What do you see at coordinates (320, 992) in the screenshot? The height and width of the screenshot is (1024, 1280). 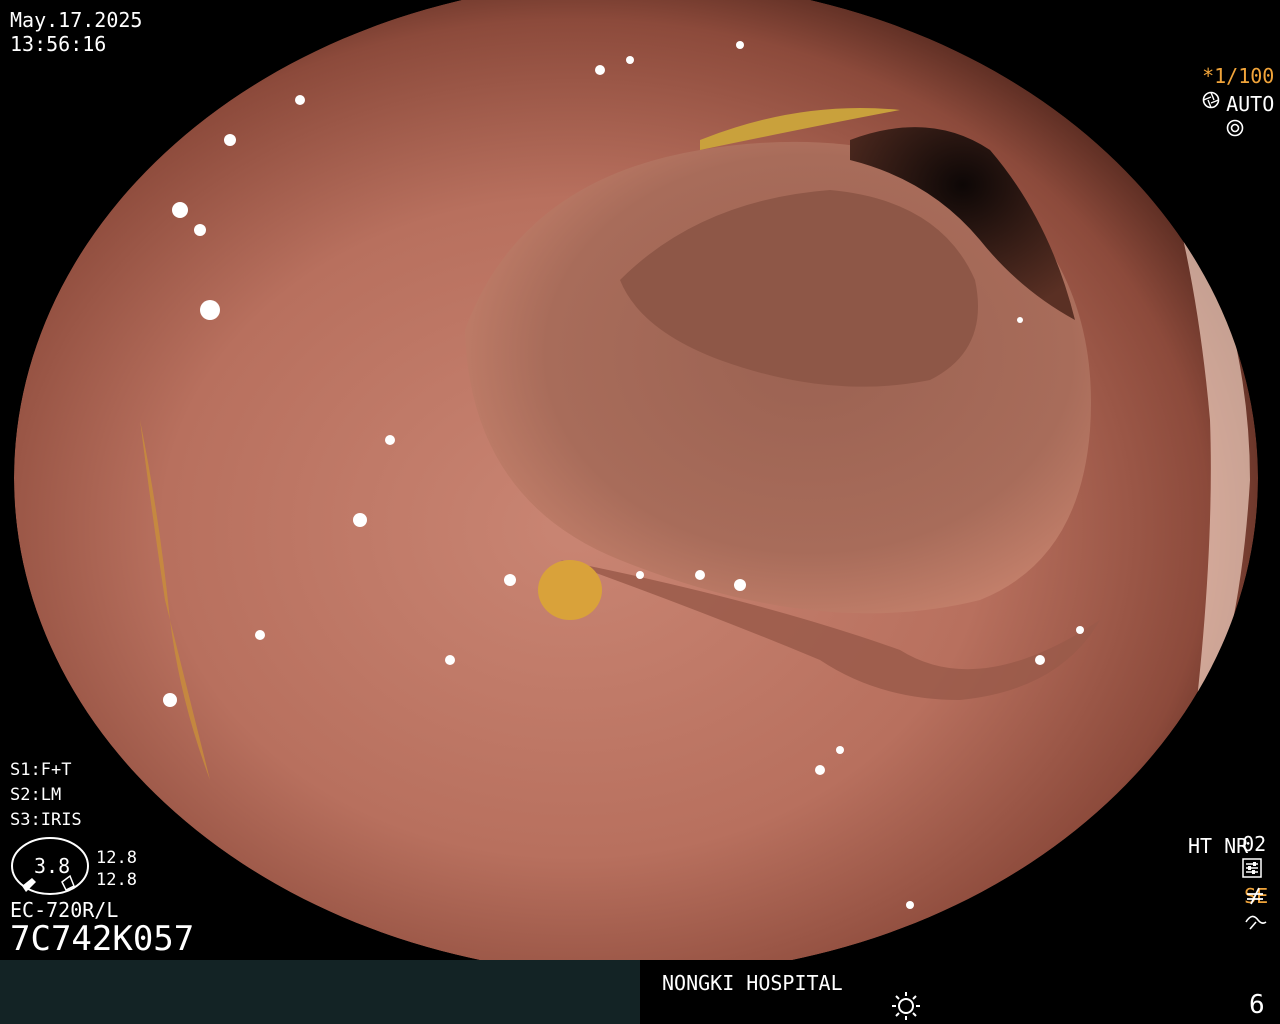 I see `bottom-bar-left` at bounding box center [320, 992].